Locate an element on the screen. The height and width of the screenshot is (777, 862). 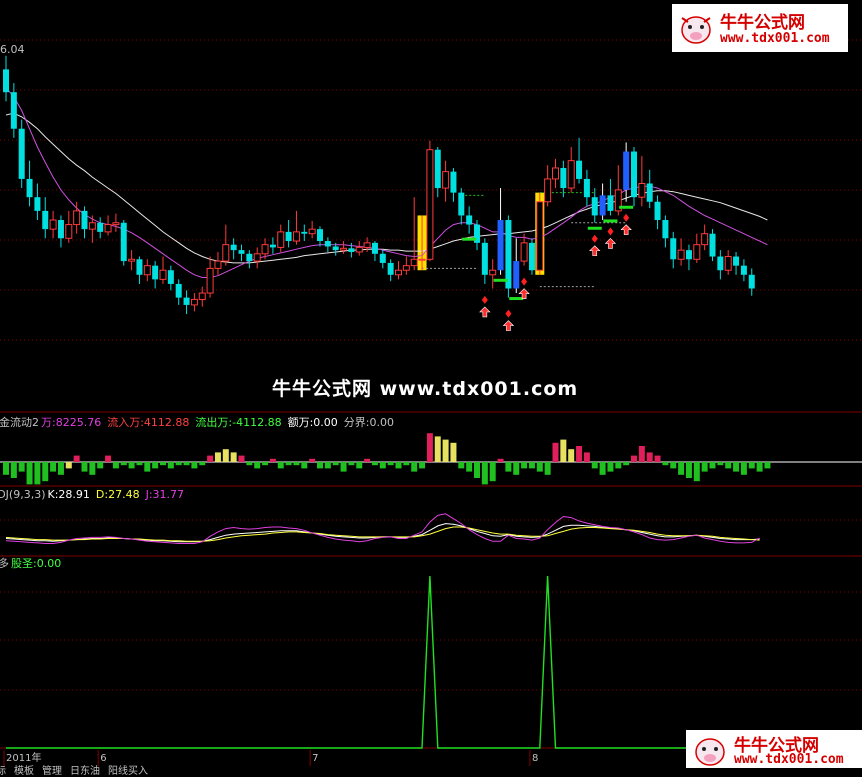
kdj-chart is located at coordinates (382, 528).